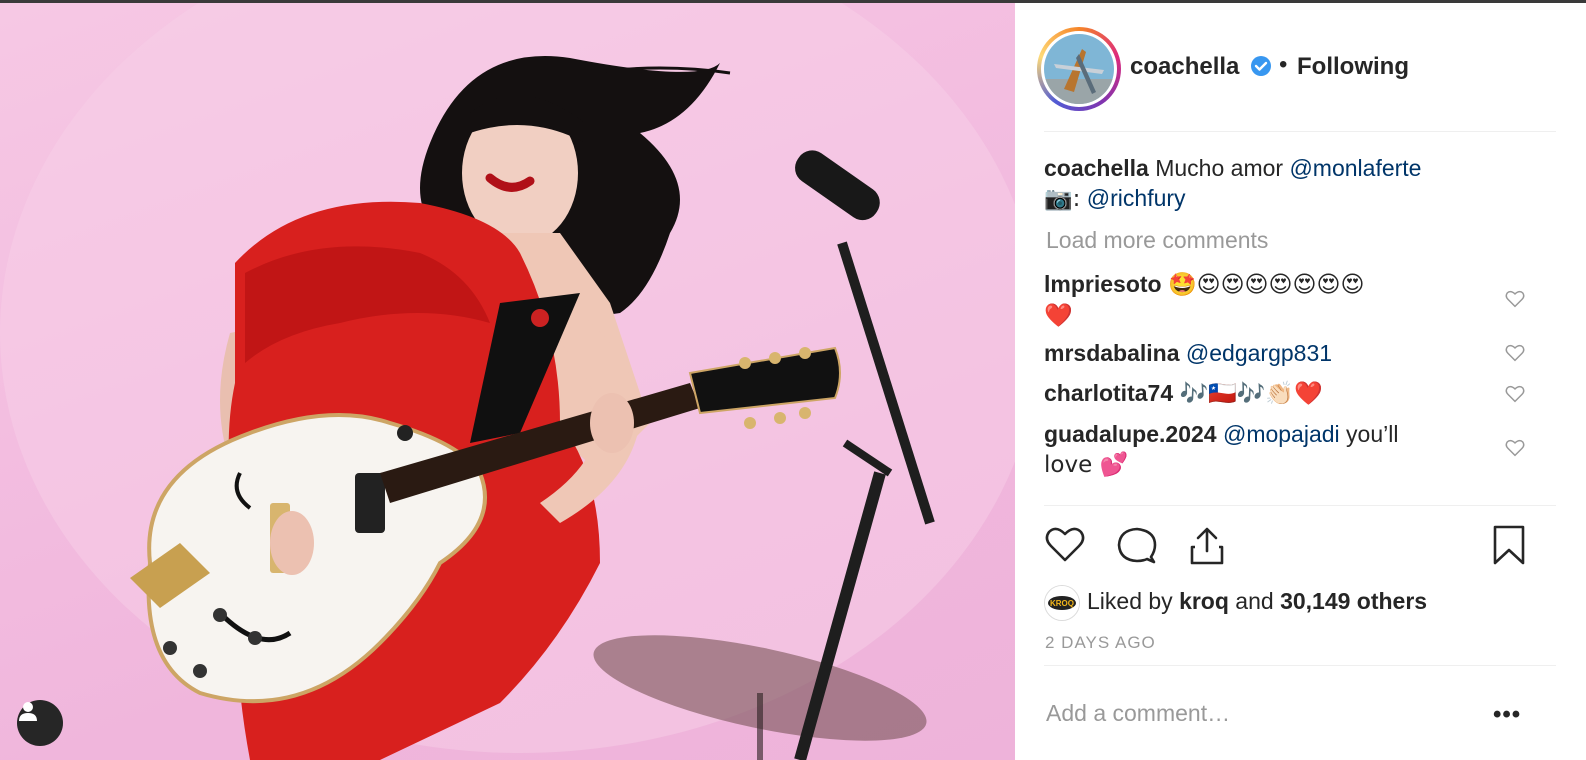  I want to click on post-username: coachella, so click(1184, 67).